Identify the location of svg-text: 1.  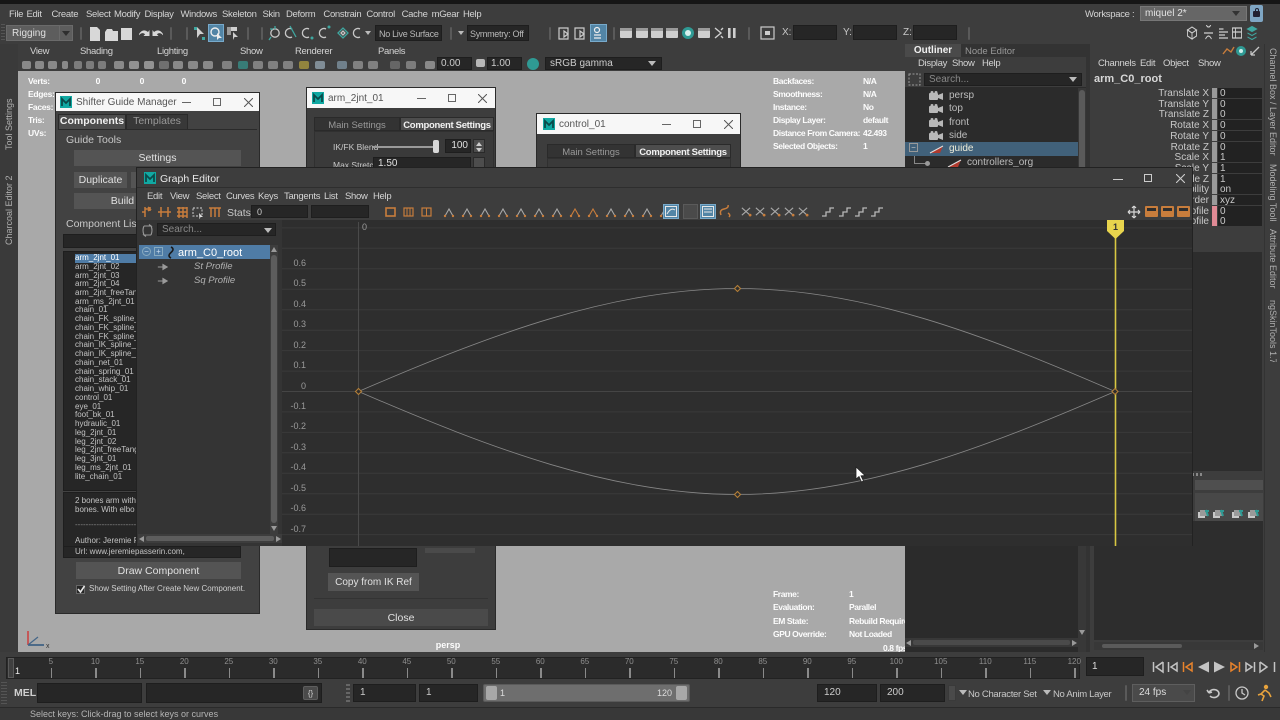
(1115, 227).